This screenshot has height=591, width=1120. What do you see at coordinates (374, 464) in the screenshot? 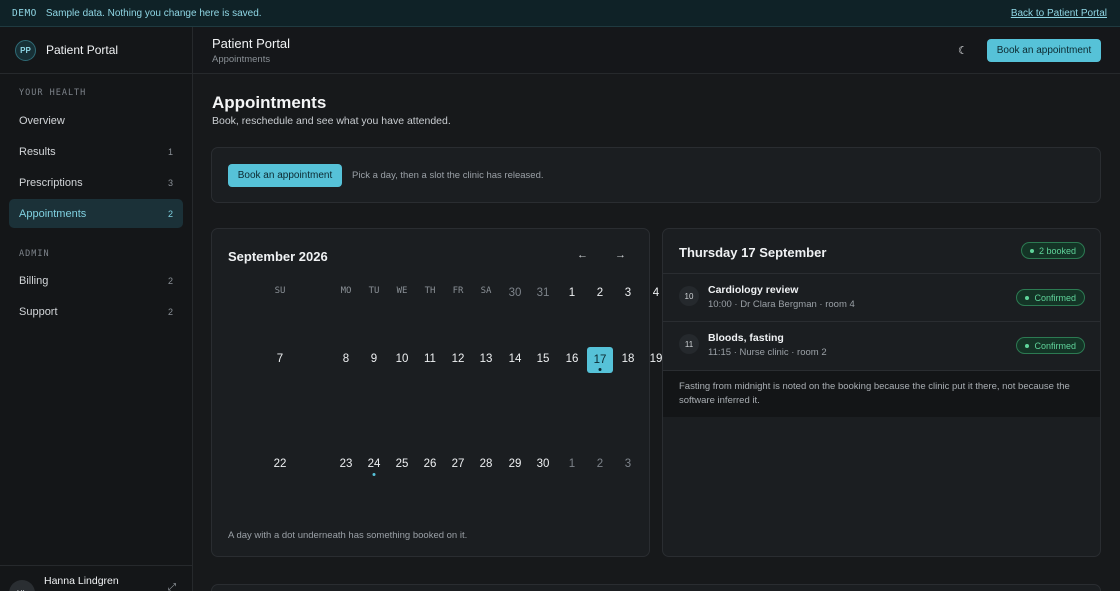
I see `calendar-day: 24` at bounding box center [374, 464].